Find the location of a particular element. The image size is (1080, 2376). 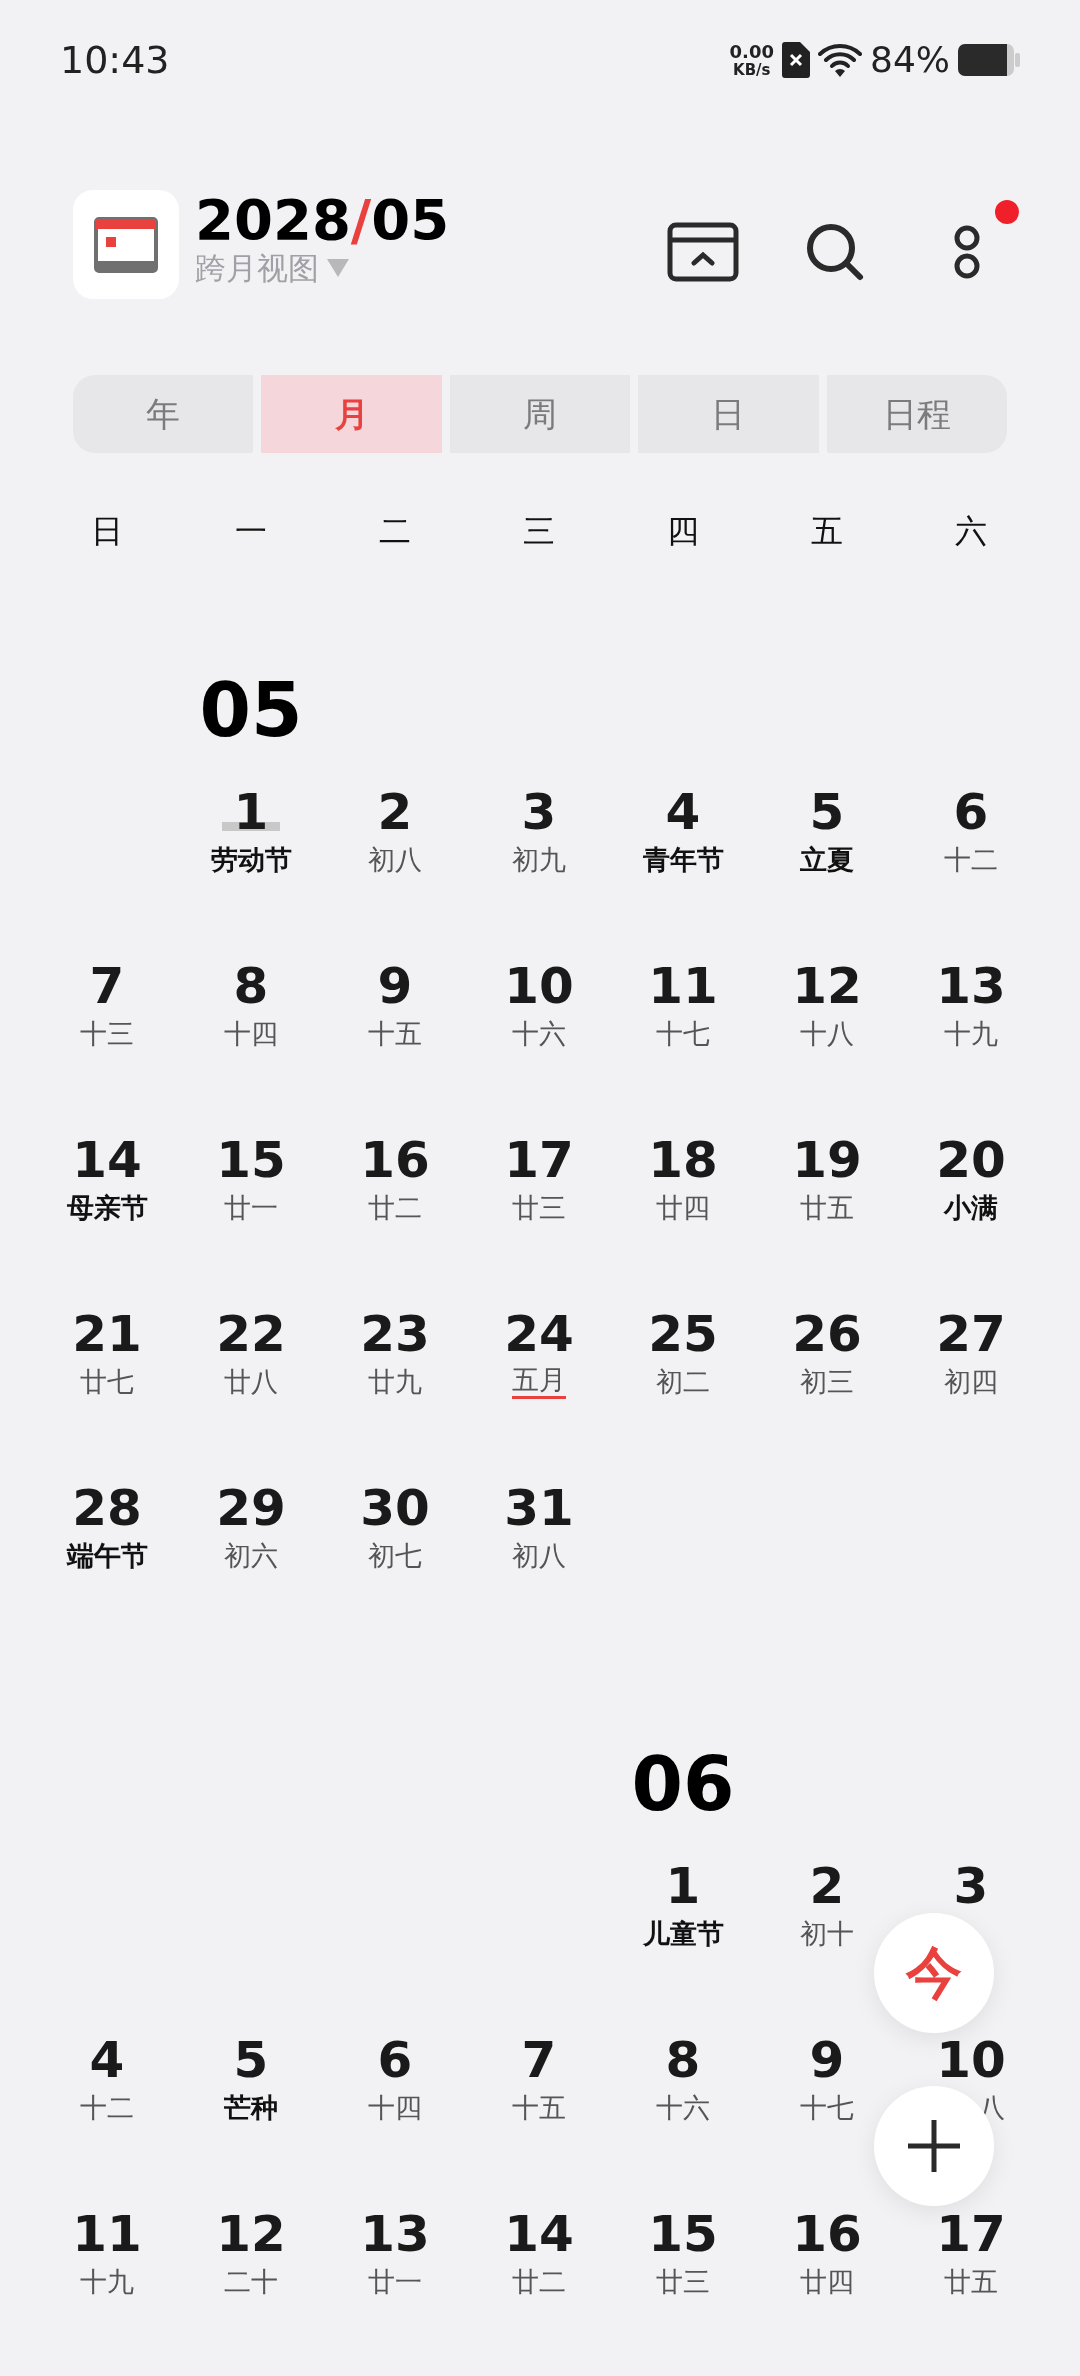

day-number: 31 is located at coordinates (539, 1508).